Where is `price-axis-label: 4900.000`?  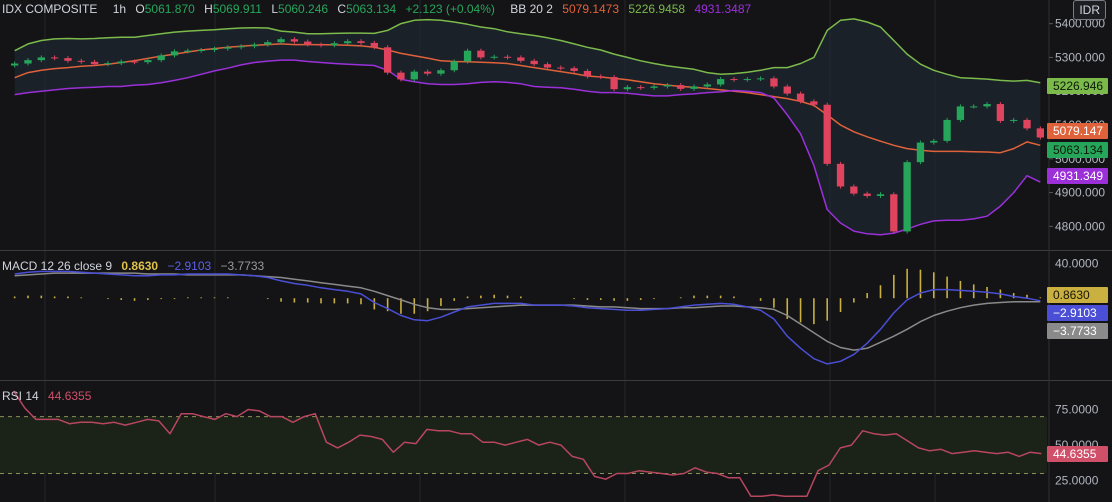 price-axis-label: 4900.000 is located at coordinates (1080, 193).